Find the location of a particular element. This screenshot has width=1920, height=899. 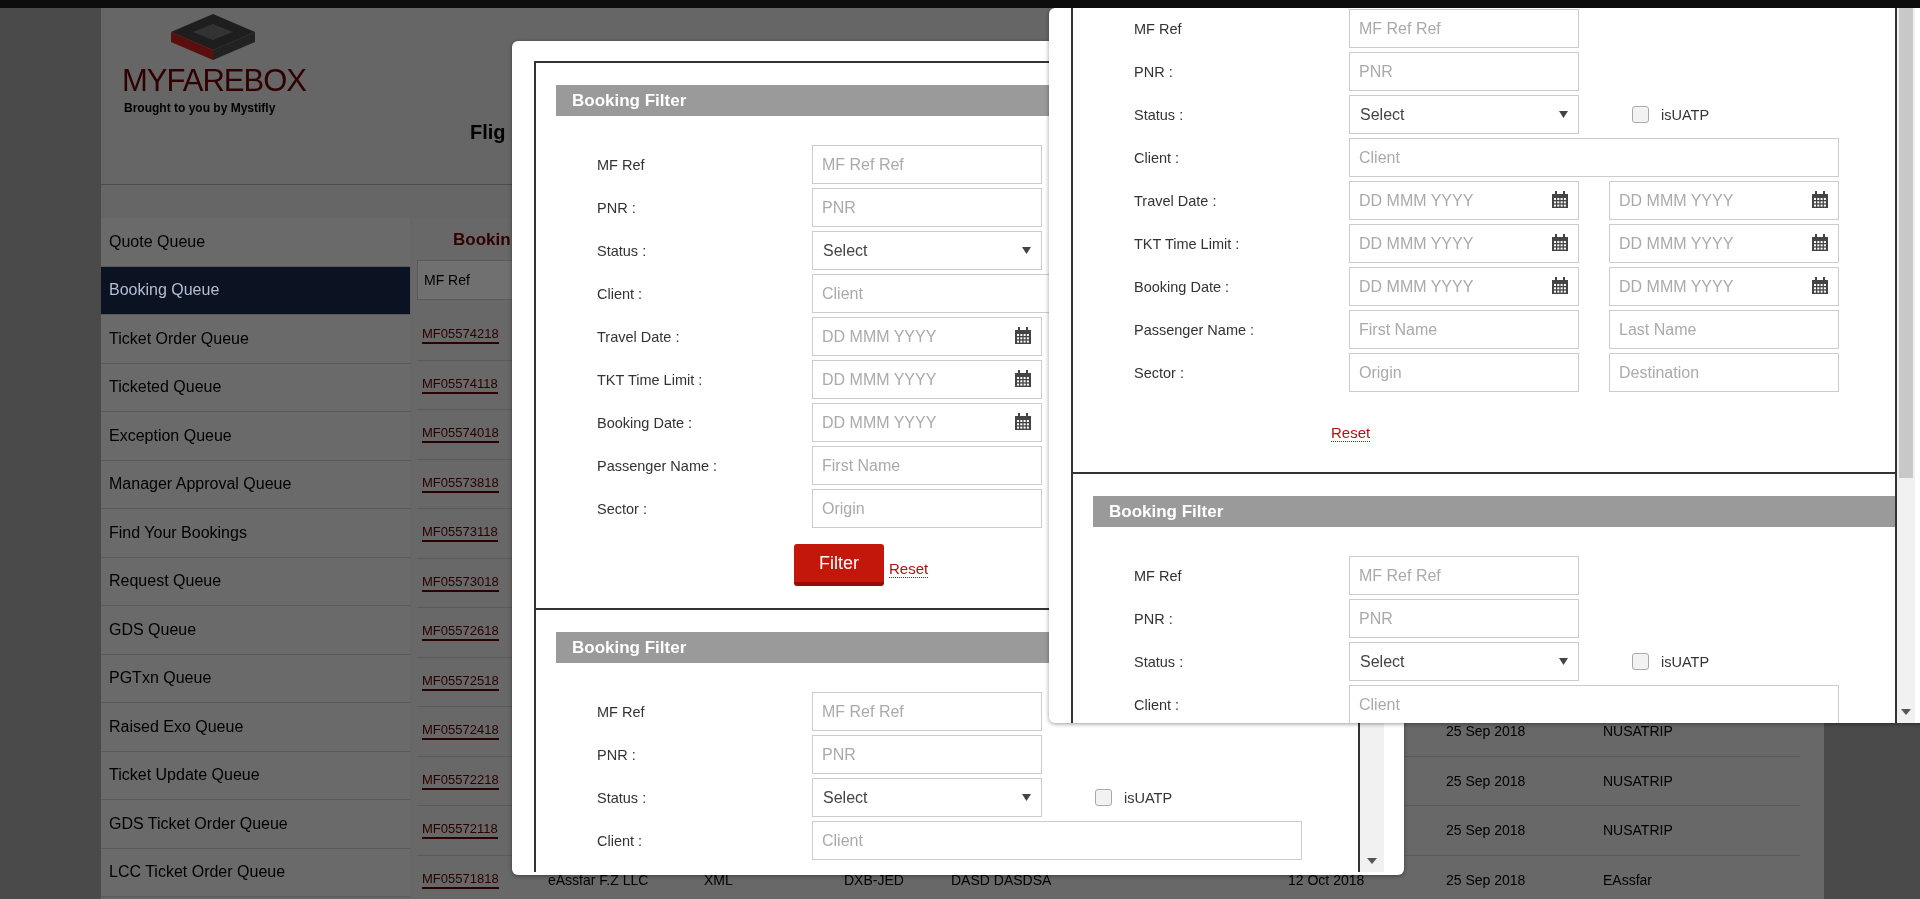

panel-title: Bookin is located at coordinates (482, 240).